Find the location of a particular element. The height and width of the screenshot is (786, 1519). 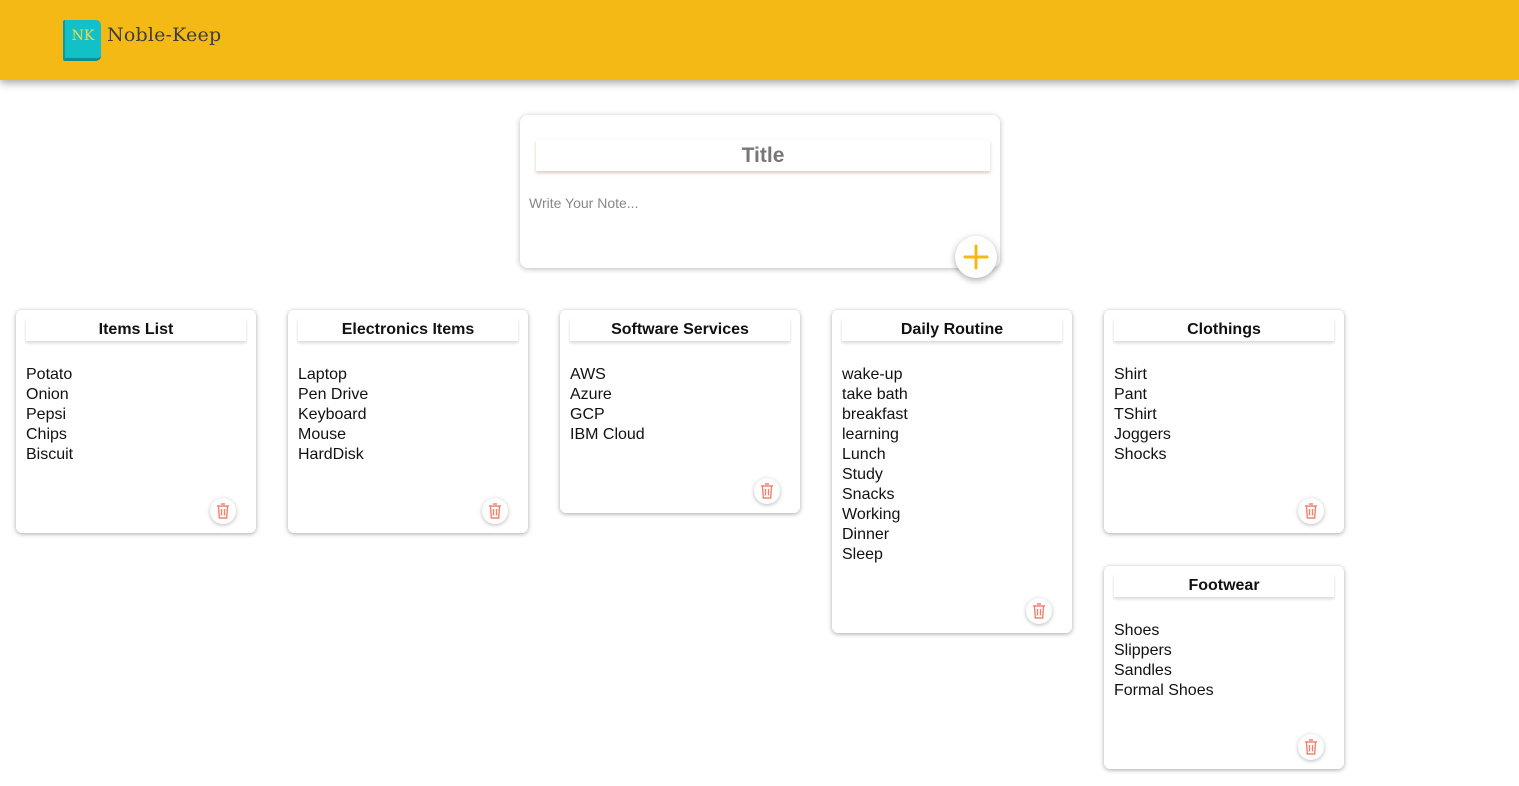

note-item: Keyboard is located at coordinates (332, 414).